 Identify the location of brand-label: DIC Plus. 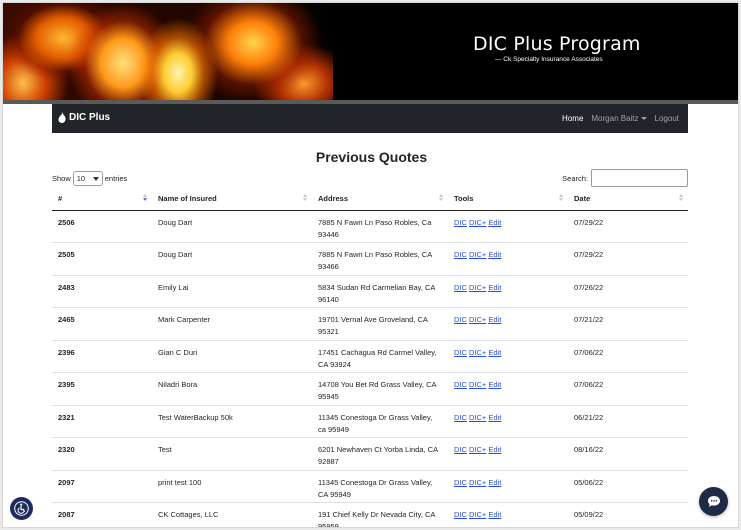
(90, 117).